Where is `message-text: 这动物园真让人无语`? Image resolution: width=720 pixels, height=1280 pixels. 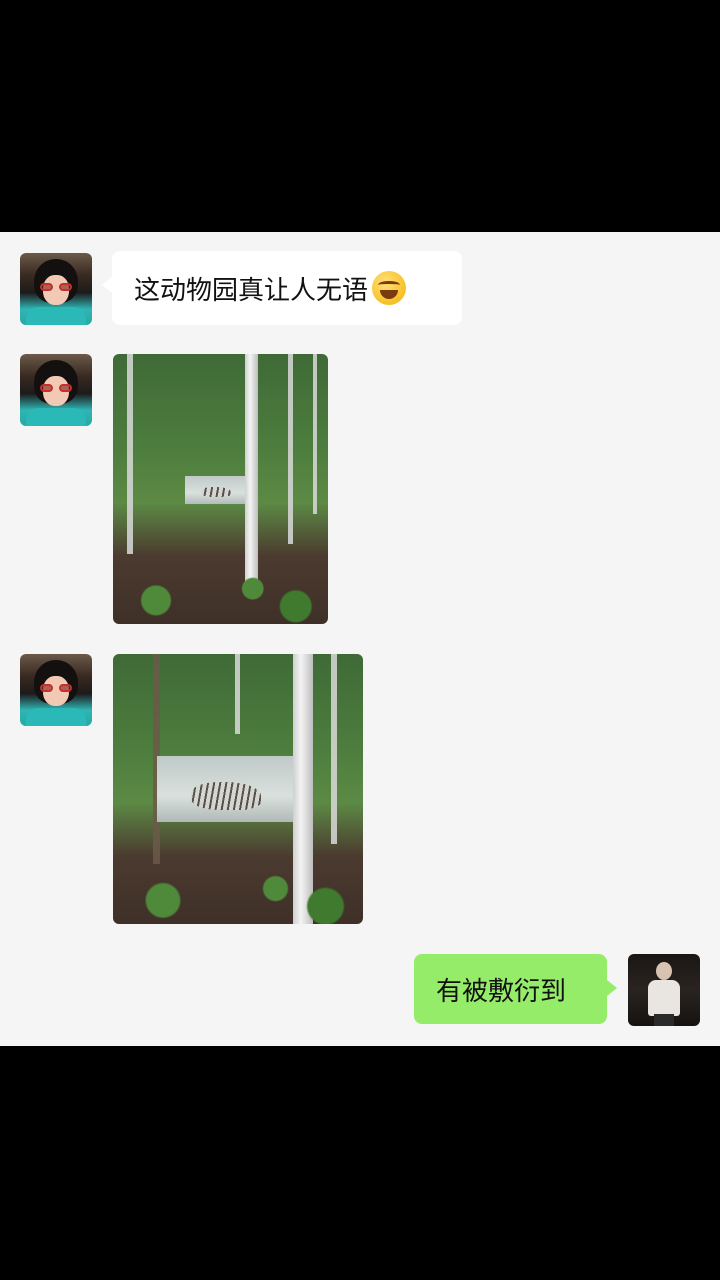 message-text: 这动物园真让人无语 is located at coordinates (251, 290).